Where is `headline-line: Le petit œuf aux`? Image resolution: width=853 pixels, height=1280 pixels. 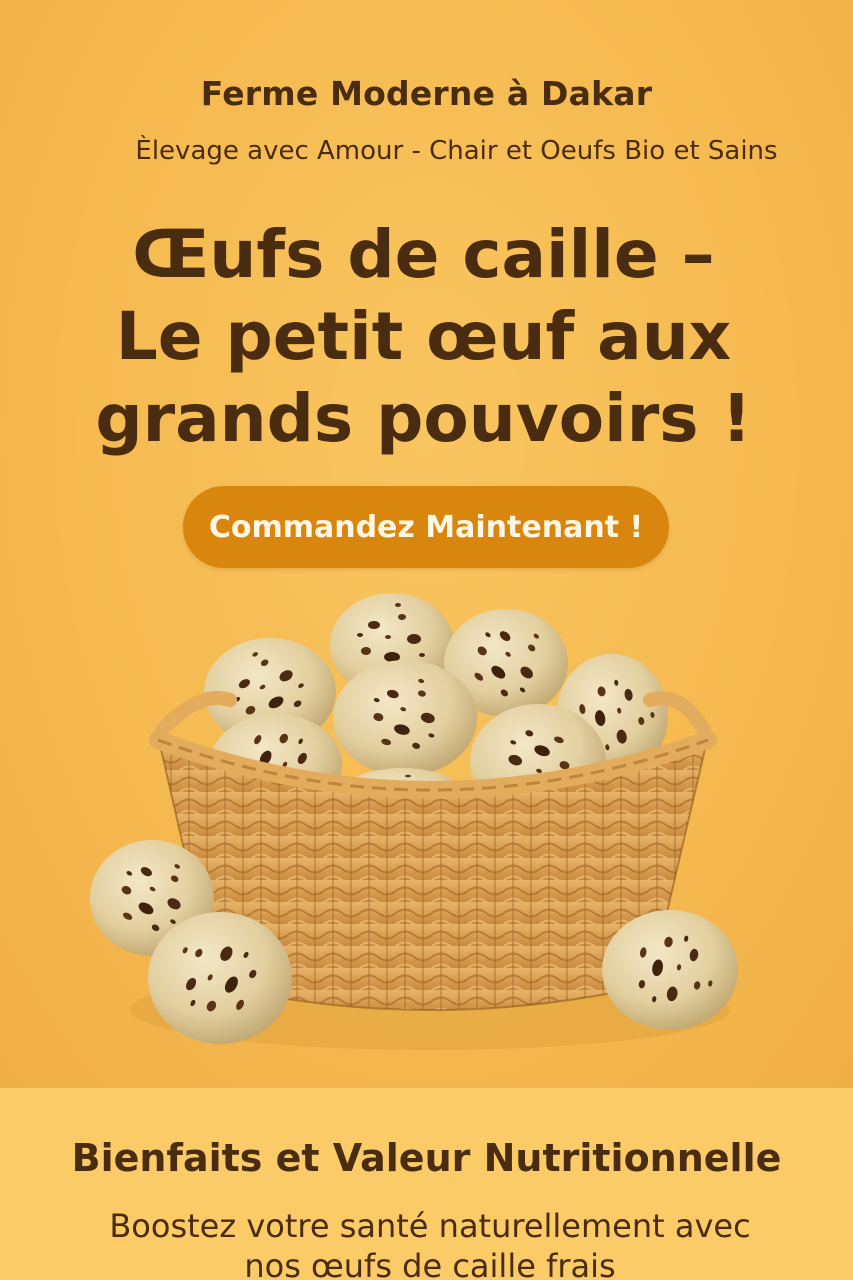
headline-line: Le petit œuf aux is located at coordinates (423, 336).